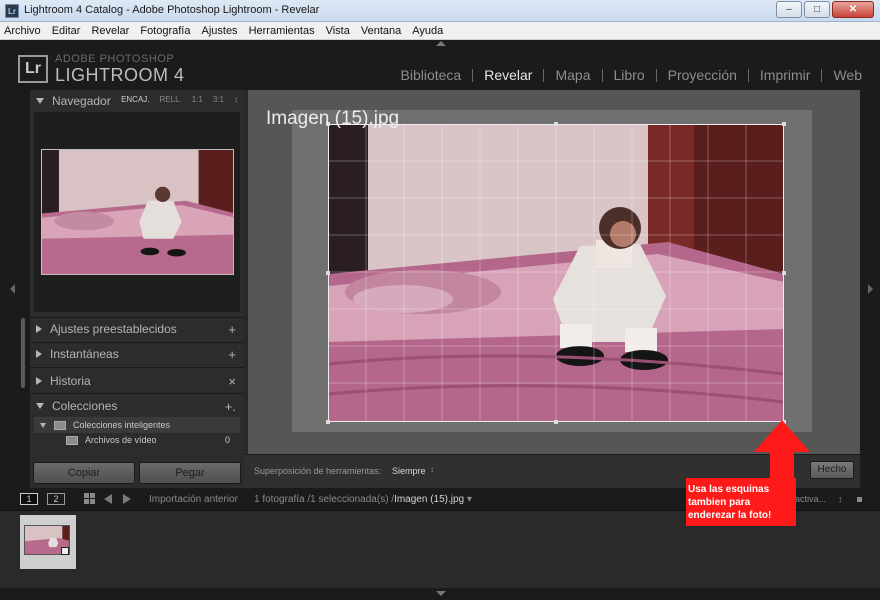 The image size is (880, 600). I want to click on bottom-edge, so click(440, 594).